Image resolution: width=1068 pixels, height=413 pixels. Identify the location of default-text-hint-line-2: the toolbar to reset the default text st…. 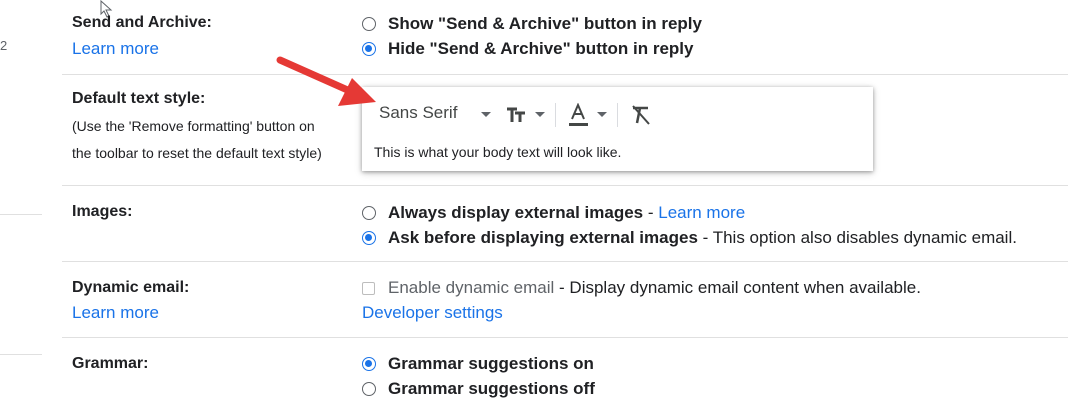
(197, 153).